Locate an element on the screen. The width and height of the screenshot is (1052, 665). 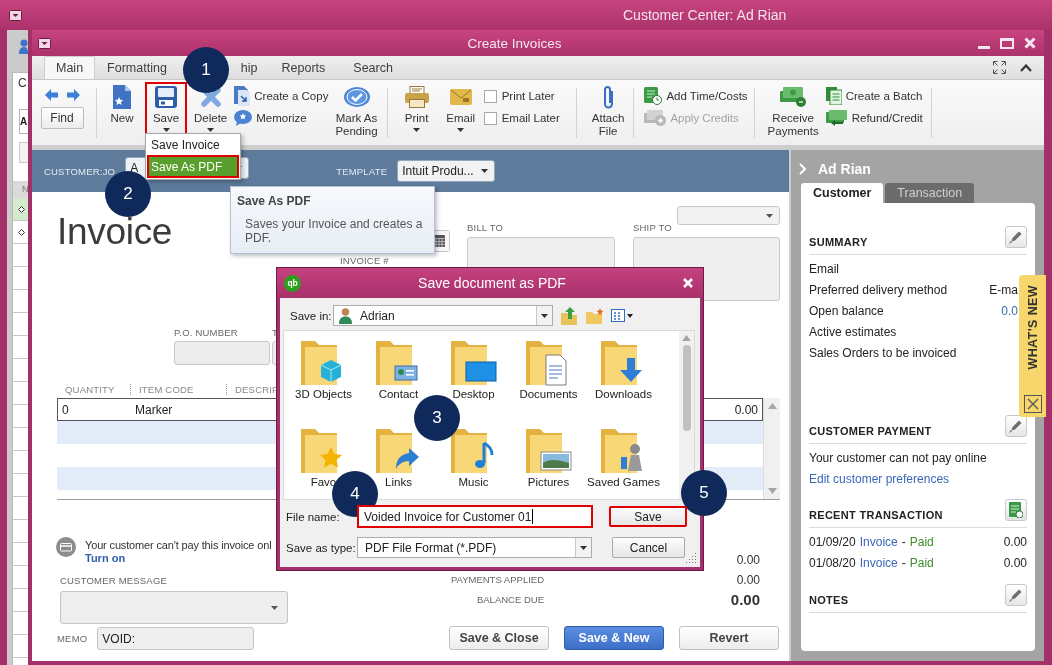
checkbox-label: Print Later is located at coordinates (528, 96).